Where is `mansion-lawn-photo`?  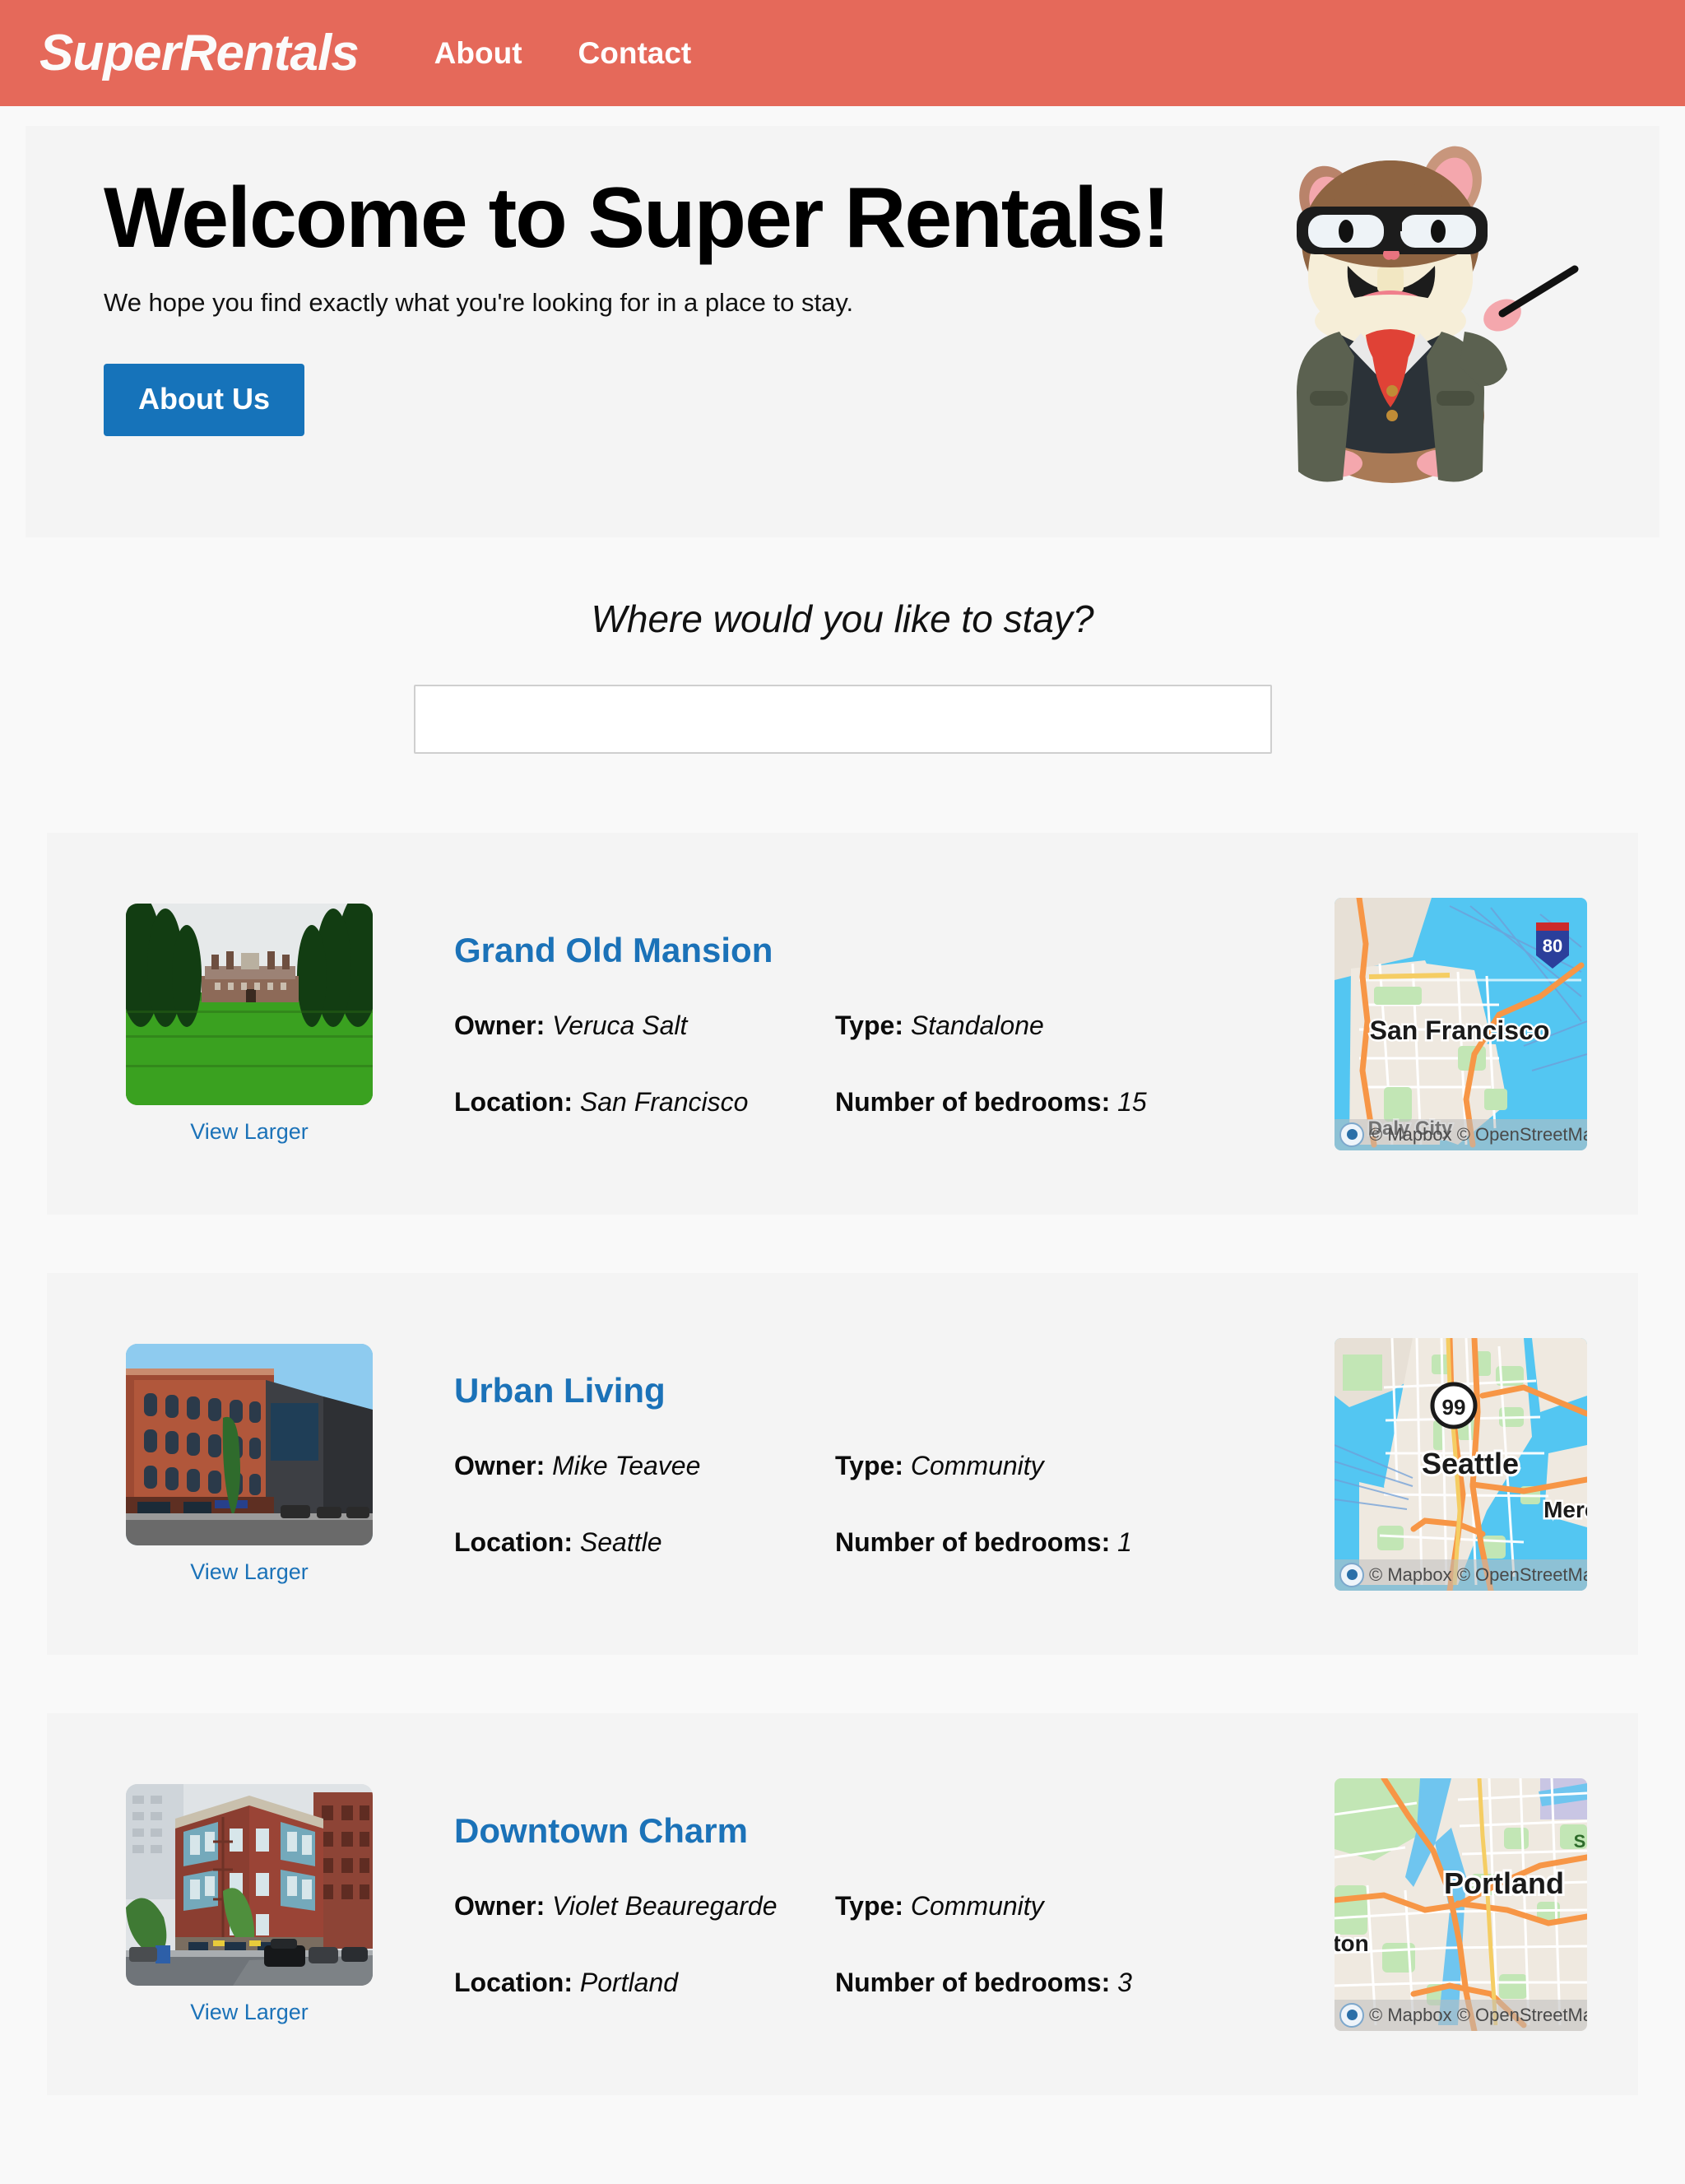 mansion-lawn-photo is located at coordinates (249, 1004).